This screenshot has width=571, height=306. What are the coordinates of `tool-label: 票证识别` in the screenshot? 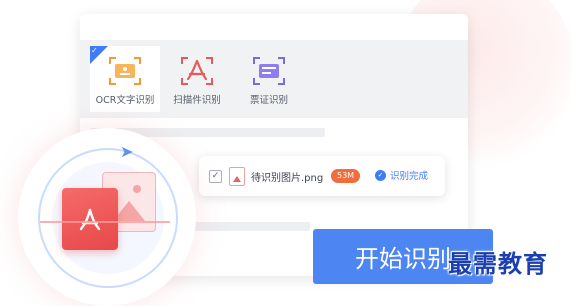 It's located at (268, 100).